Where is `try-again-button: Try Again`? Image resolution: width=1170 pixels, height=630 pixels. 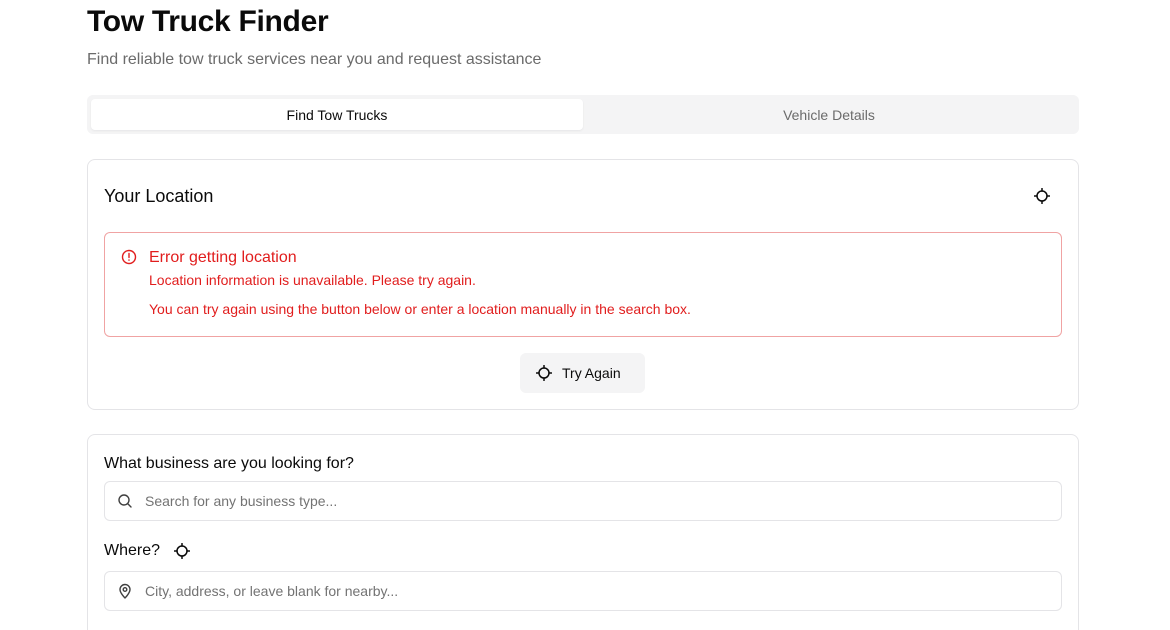 try-again-button: Try Again is located at coordinates (582, 373).